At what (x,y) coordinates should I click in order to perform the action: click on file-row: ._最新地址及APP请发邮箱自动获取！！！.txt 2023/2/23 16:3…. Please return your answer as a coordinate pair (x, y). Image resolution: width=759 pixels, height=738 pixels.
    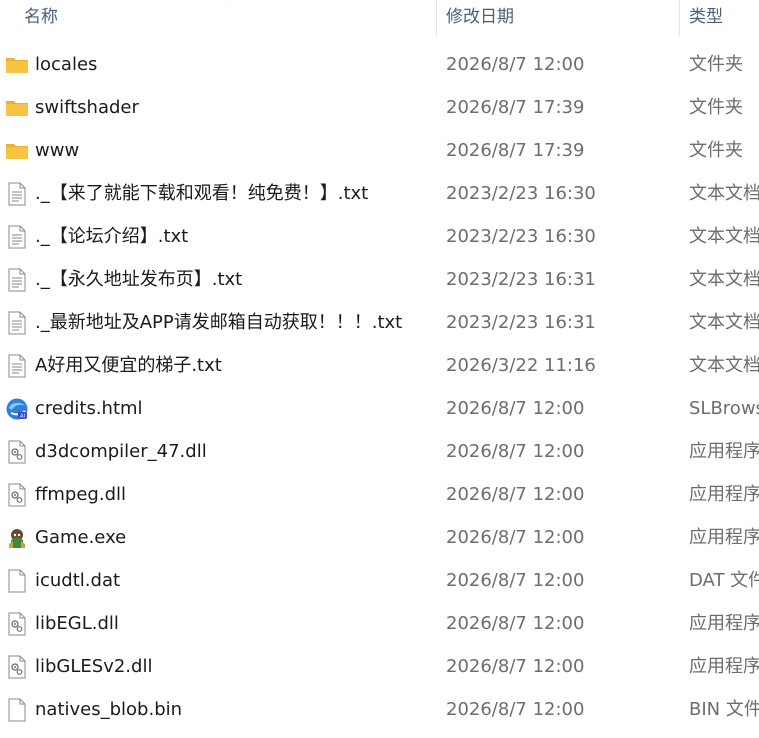
    Looking at the image, I should click on (379, 322).